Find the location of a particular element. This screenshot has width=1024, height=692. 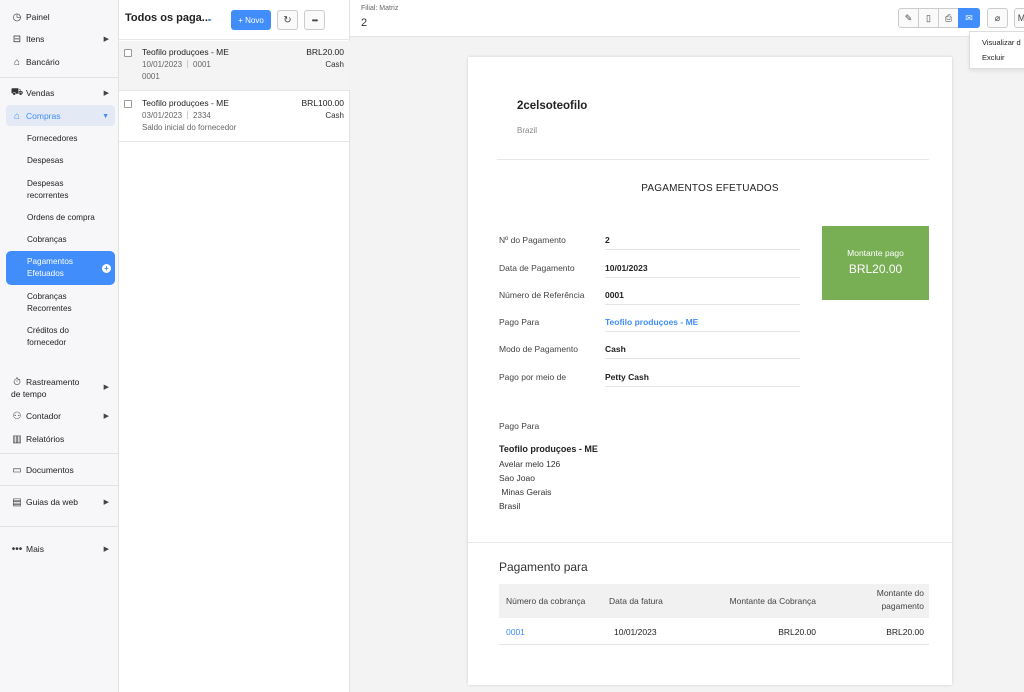

sidebar-item-relatorios: ▥ Relatórios is located at coordinates (59, 439).